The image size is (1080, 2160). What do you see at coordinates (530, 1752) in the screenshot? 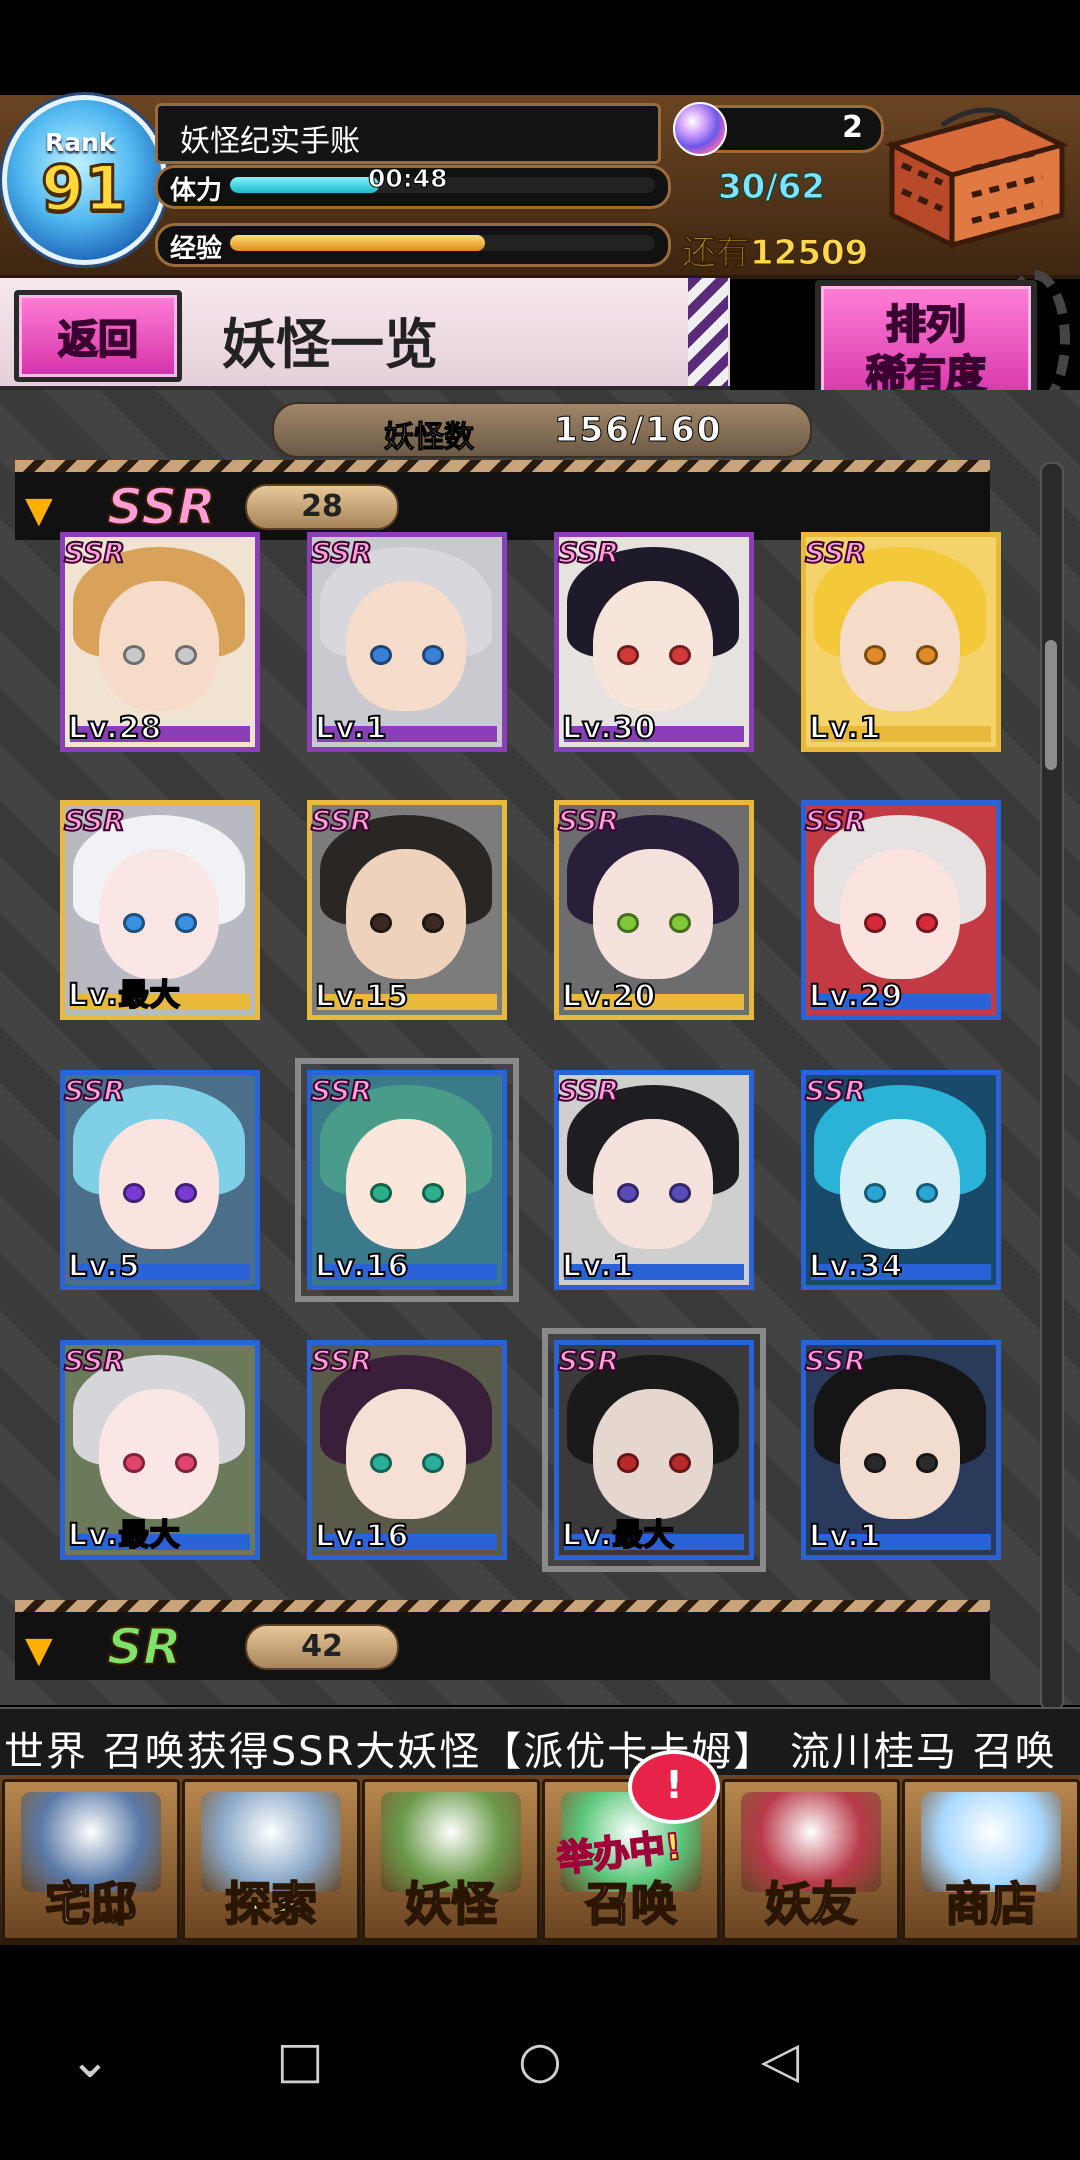
I see `ticker-text: 世界 召唤获得SSR大妖怪【派优卡卡姆】 流川桂马 召唤` at bounding box center [530, 1752].